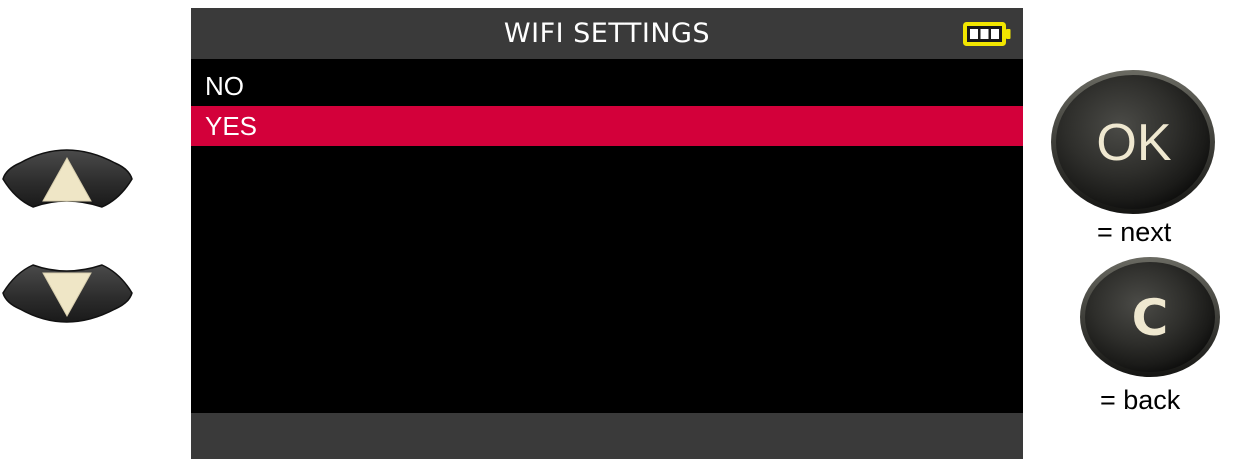 The width and height of the screenshot is (1250, 459). I want to click on title-bar: WIFI SETTINGS, so click(607, 33).